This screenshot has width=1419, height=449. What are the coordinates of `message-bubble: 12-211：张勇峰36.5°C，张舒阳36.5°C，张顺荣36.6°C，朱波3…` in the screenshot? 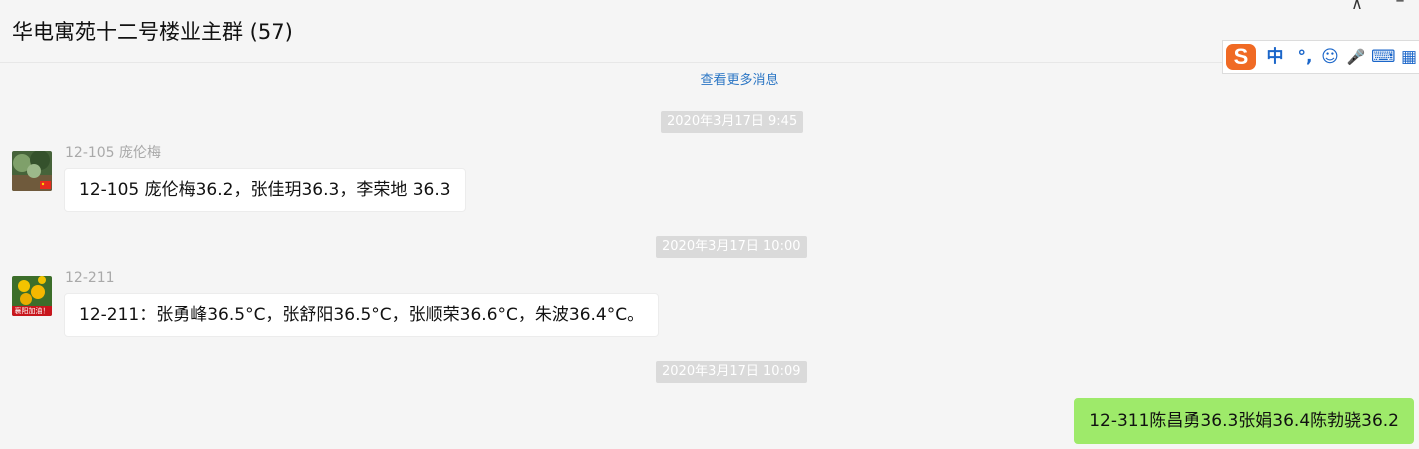 It's located at (362, 315).